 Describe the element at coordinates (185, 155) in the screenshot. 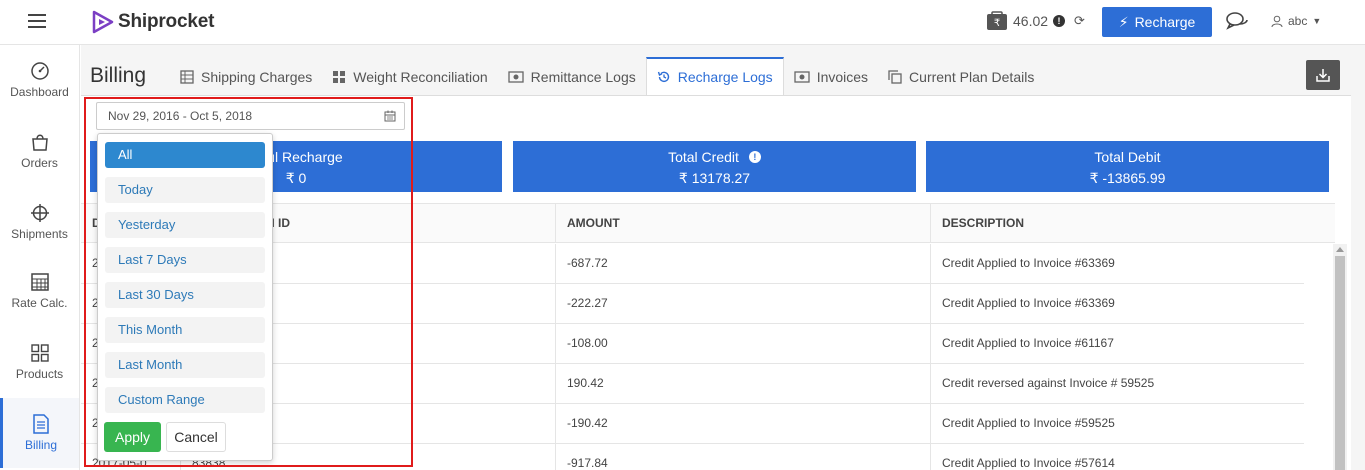

I see `range-option-all: All` at that location.